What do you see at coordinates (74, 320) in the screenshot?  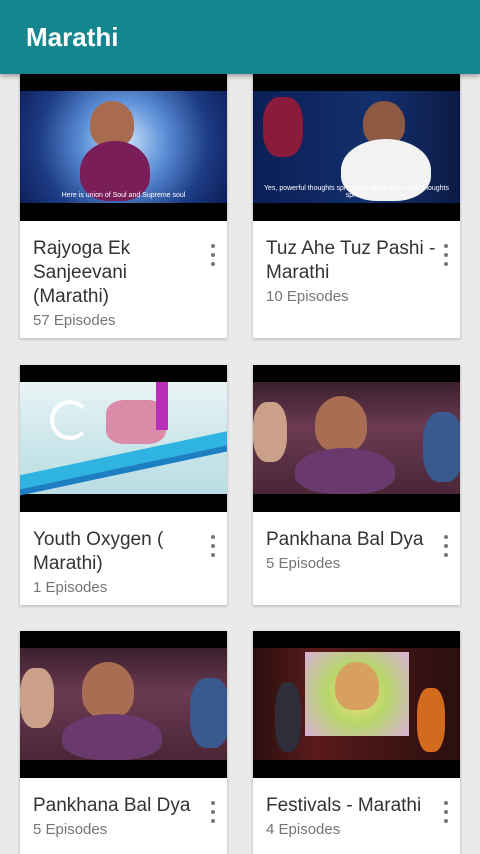 I see `episode-count: 57 Episodes` at bounding box center [74, 320].